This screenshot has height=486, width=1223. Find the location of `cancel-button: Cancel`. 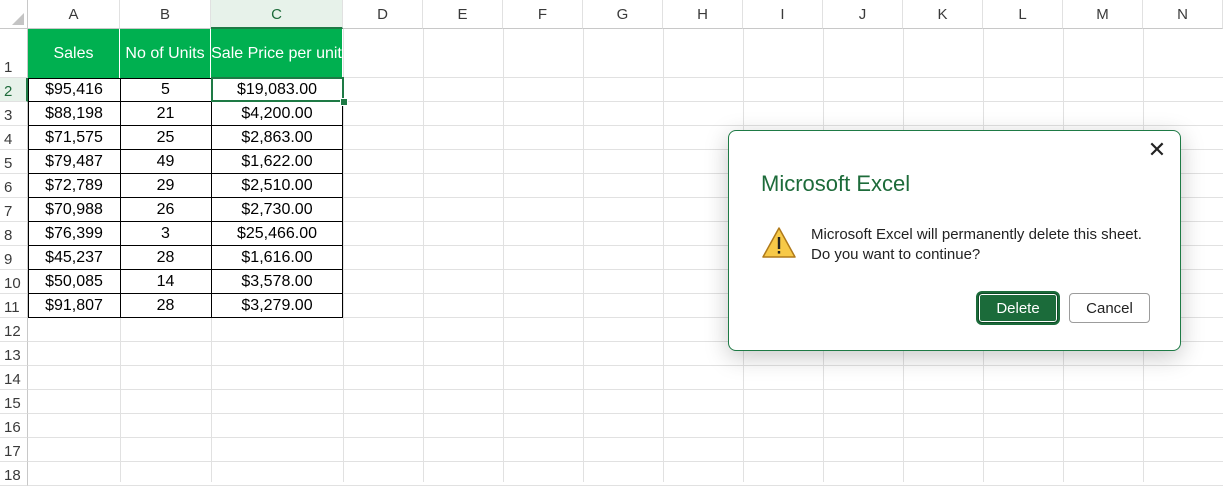

cancel-button: Cancel is located at coordinates (1109, 308).